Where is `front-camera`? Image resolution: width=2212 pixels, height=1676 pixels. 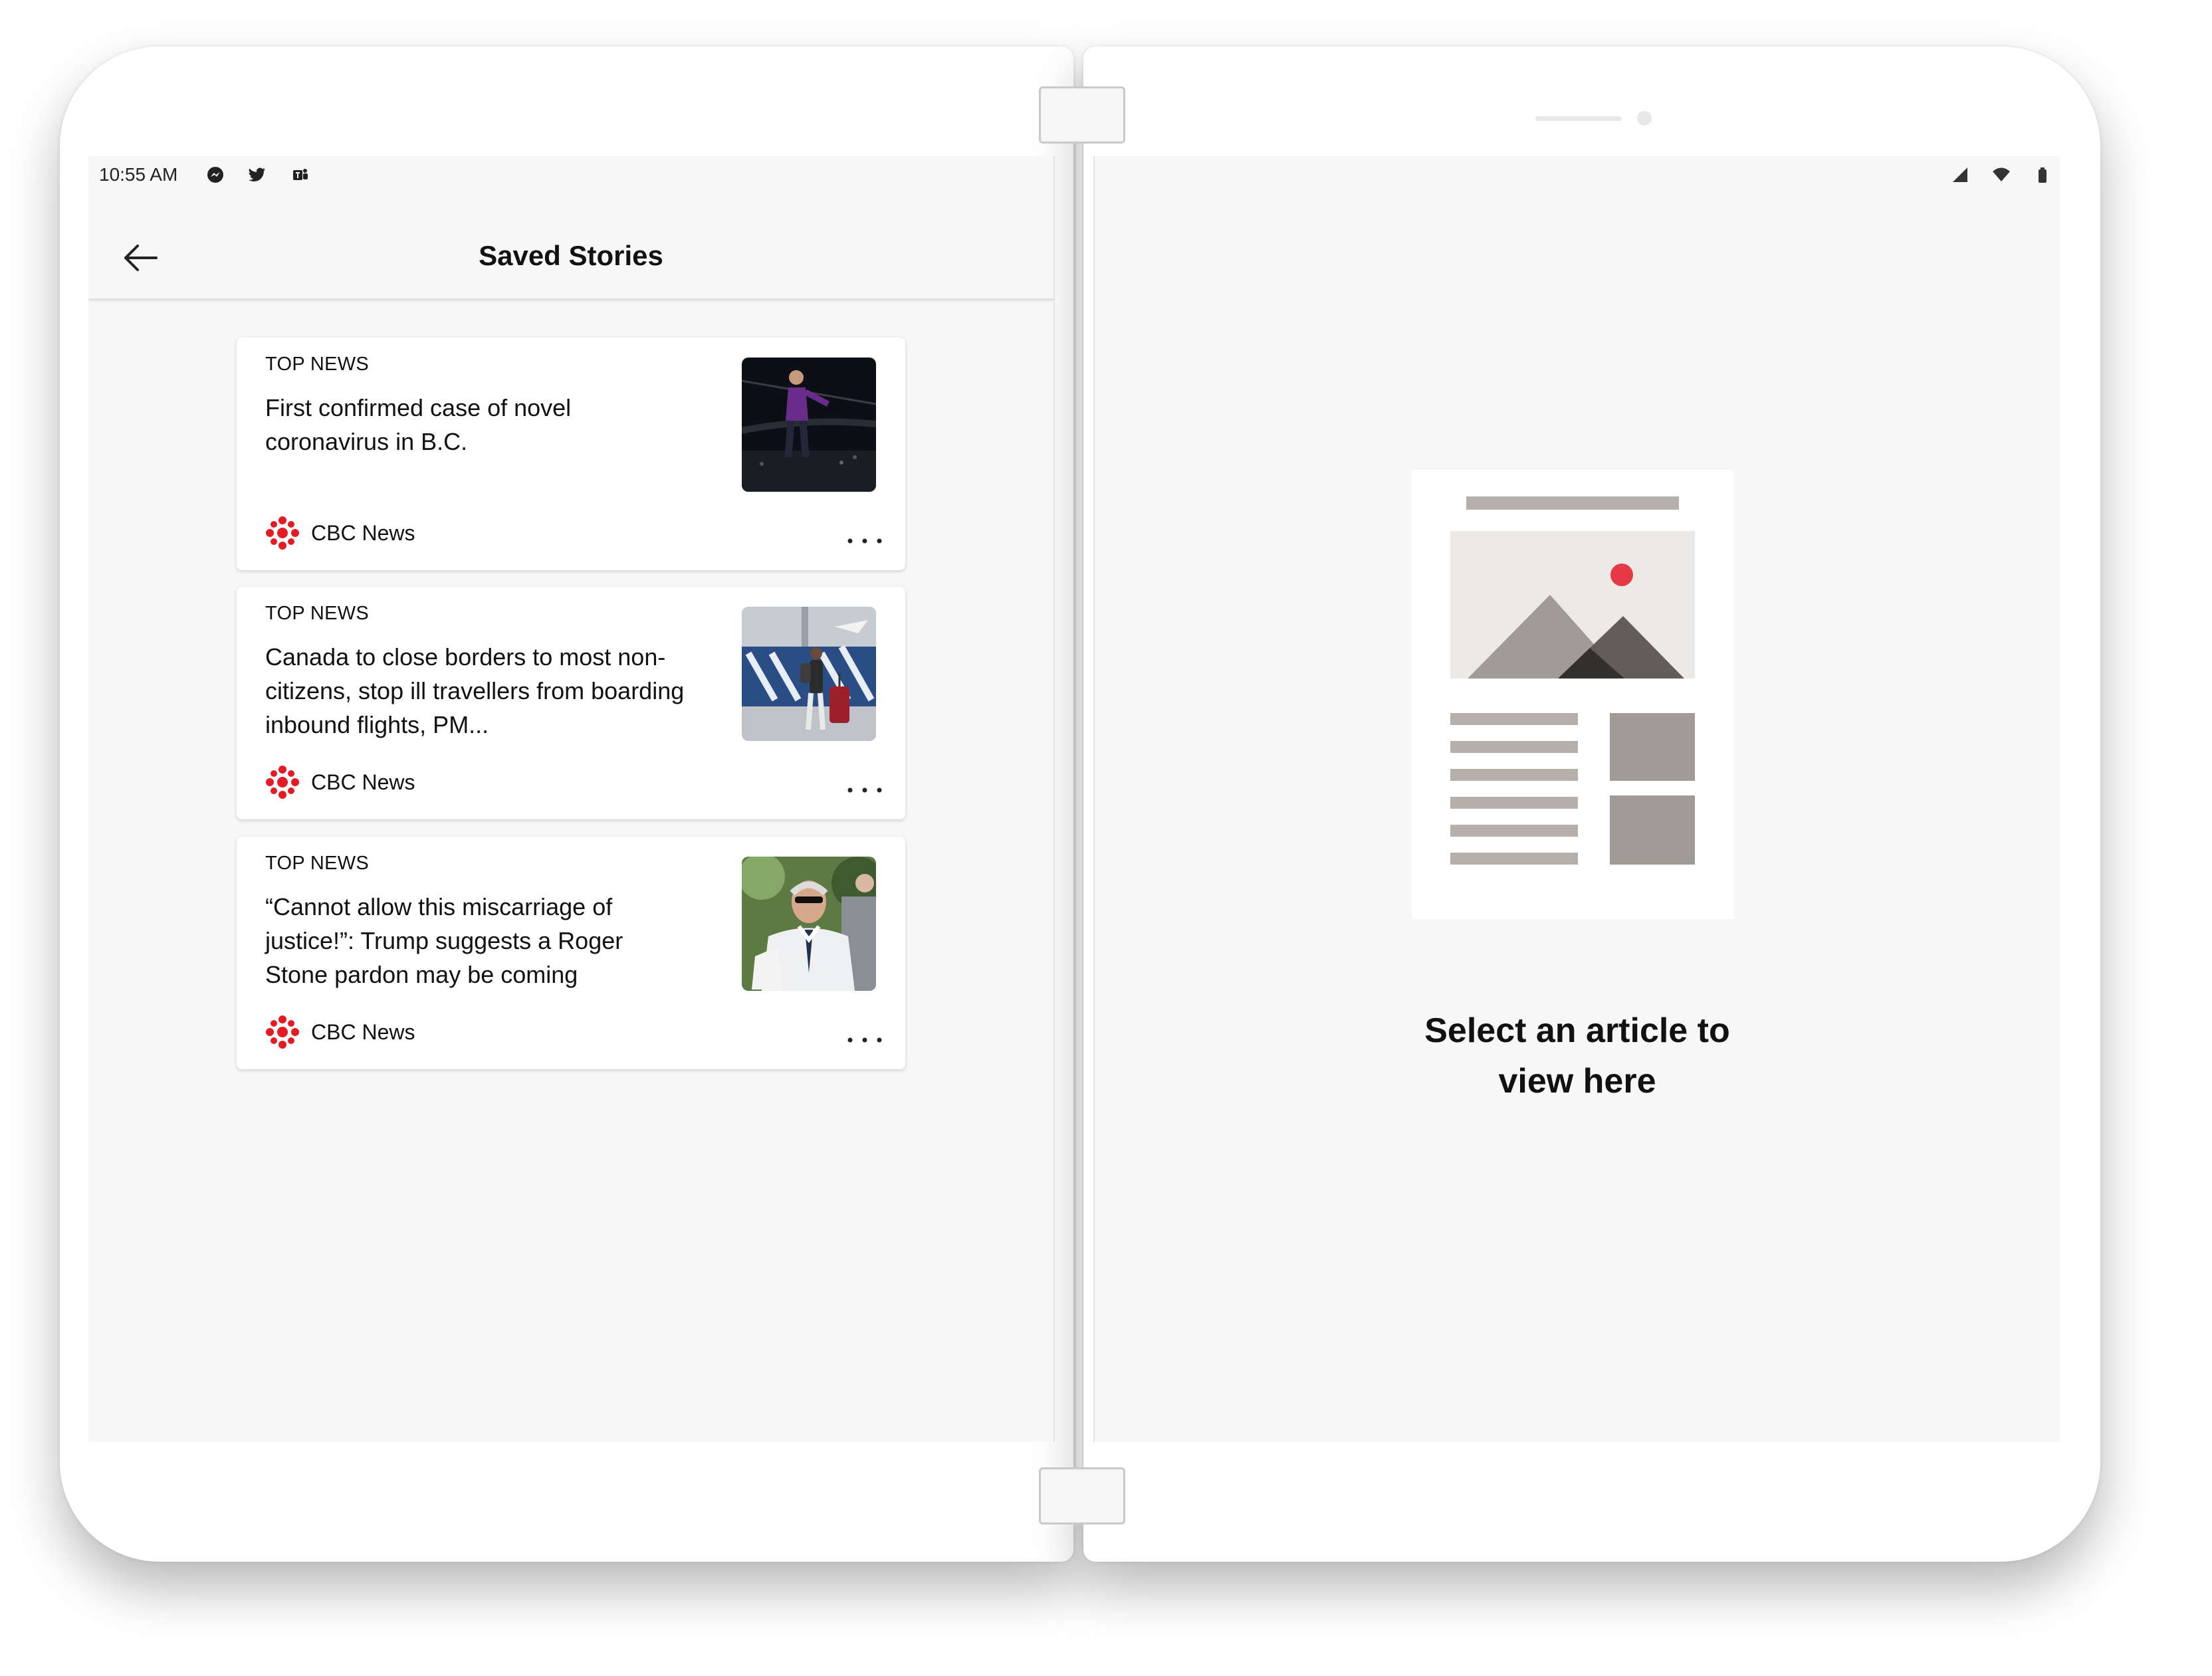 front-camera is located at coordinates (1645, 118).